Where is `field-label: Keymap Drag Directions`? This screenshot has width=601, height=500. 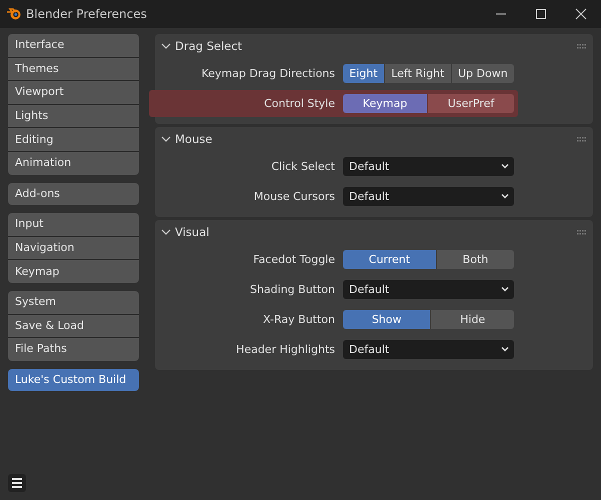
field-label: Keymap Drag Directions is located at coordinates (268, 73).